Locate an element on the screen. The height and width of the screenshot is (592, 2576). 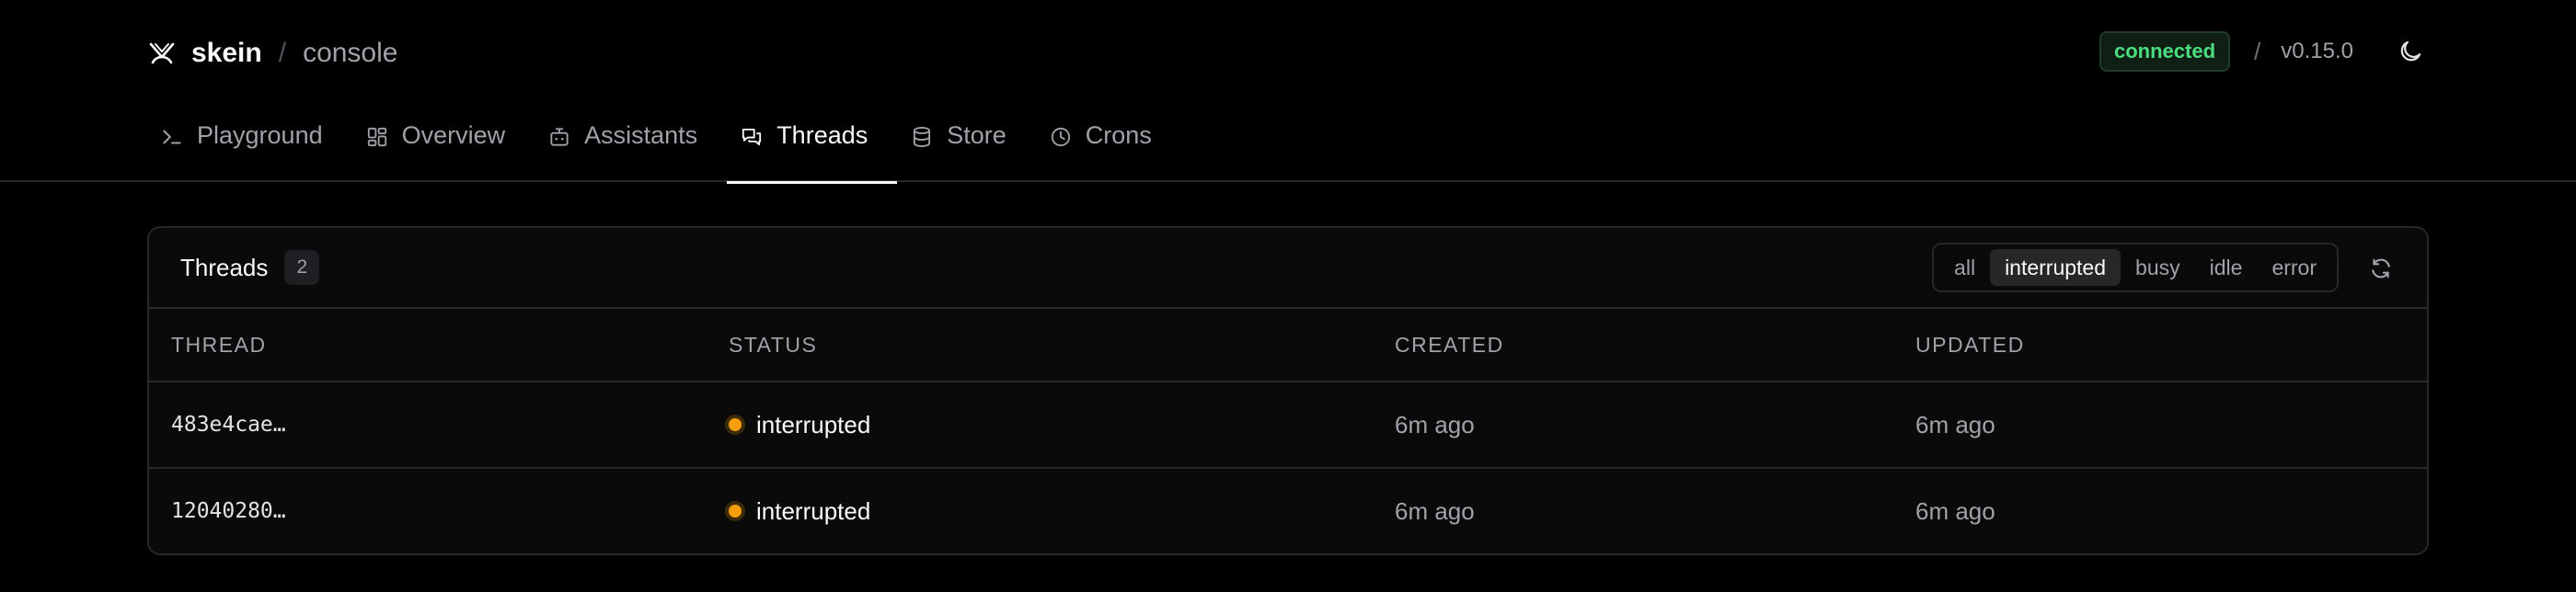
panel-title: Threads is located at coordinates (224, 267).